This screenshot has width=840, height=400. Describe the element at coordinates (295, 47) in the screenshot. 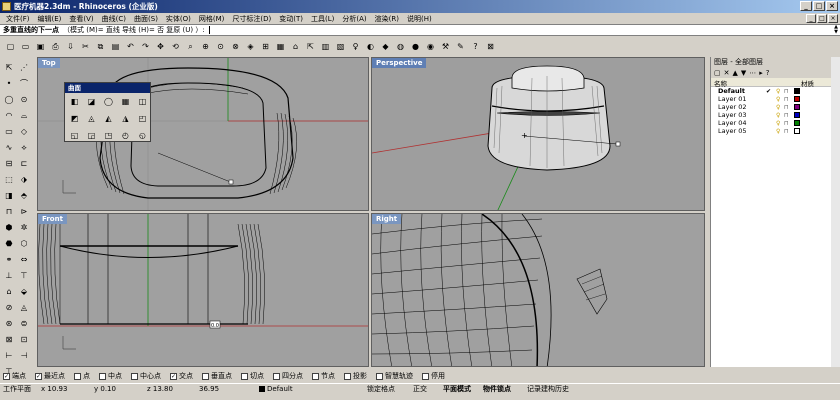

I see `named-view-icon: ⌂` at that location.